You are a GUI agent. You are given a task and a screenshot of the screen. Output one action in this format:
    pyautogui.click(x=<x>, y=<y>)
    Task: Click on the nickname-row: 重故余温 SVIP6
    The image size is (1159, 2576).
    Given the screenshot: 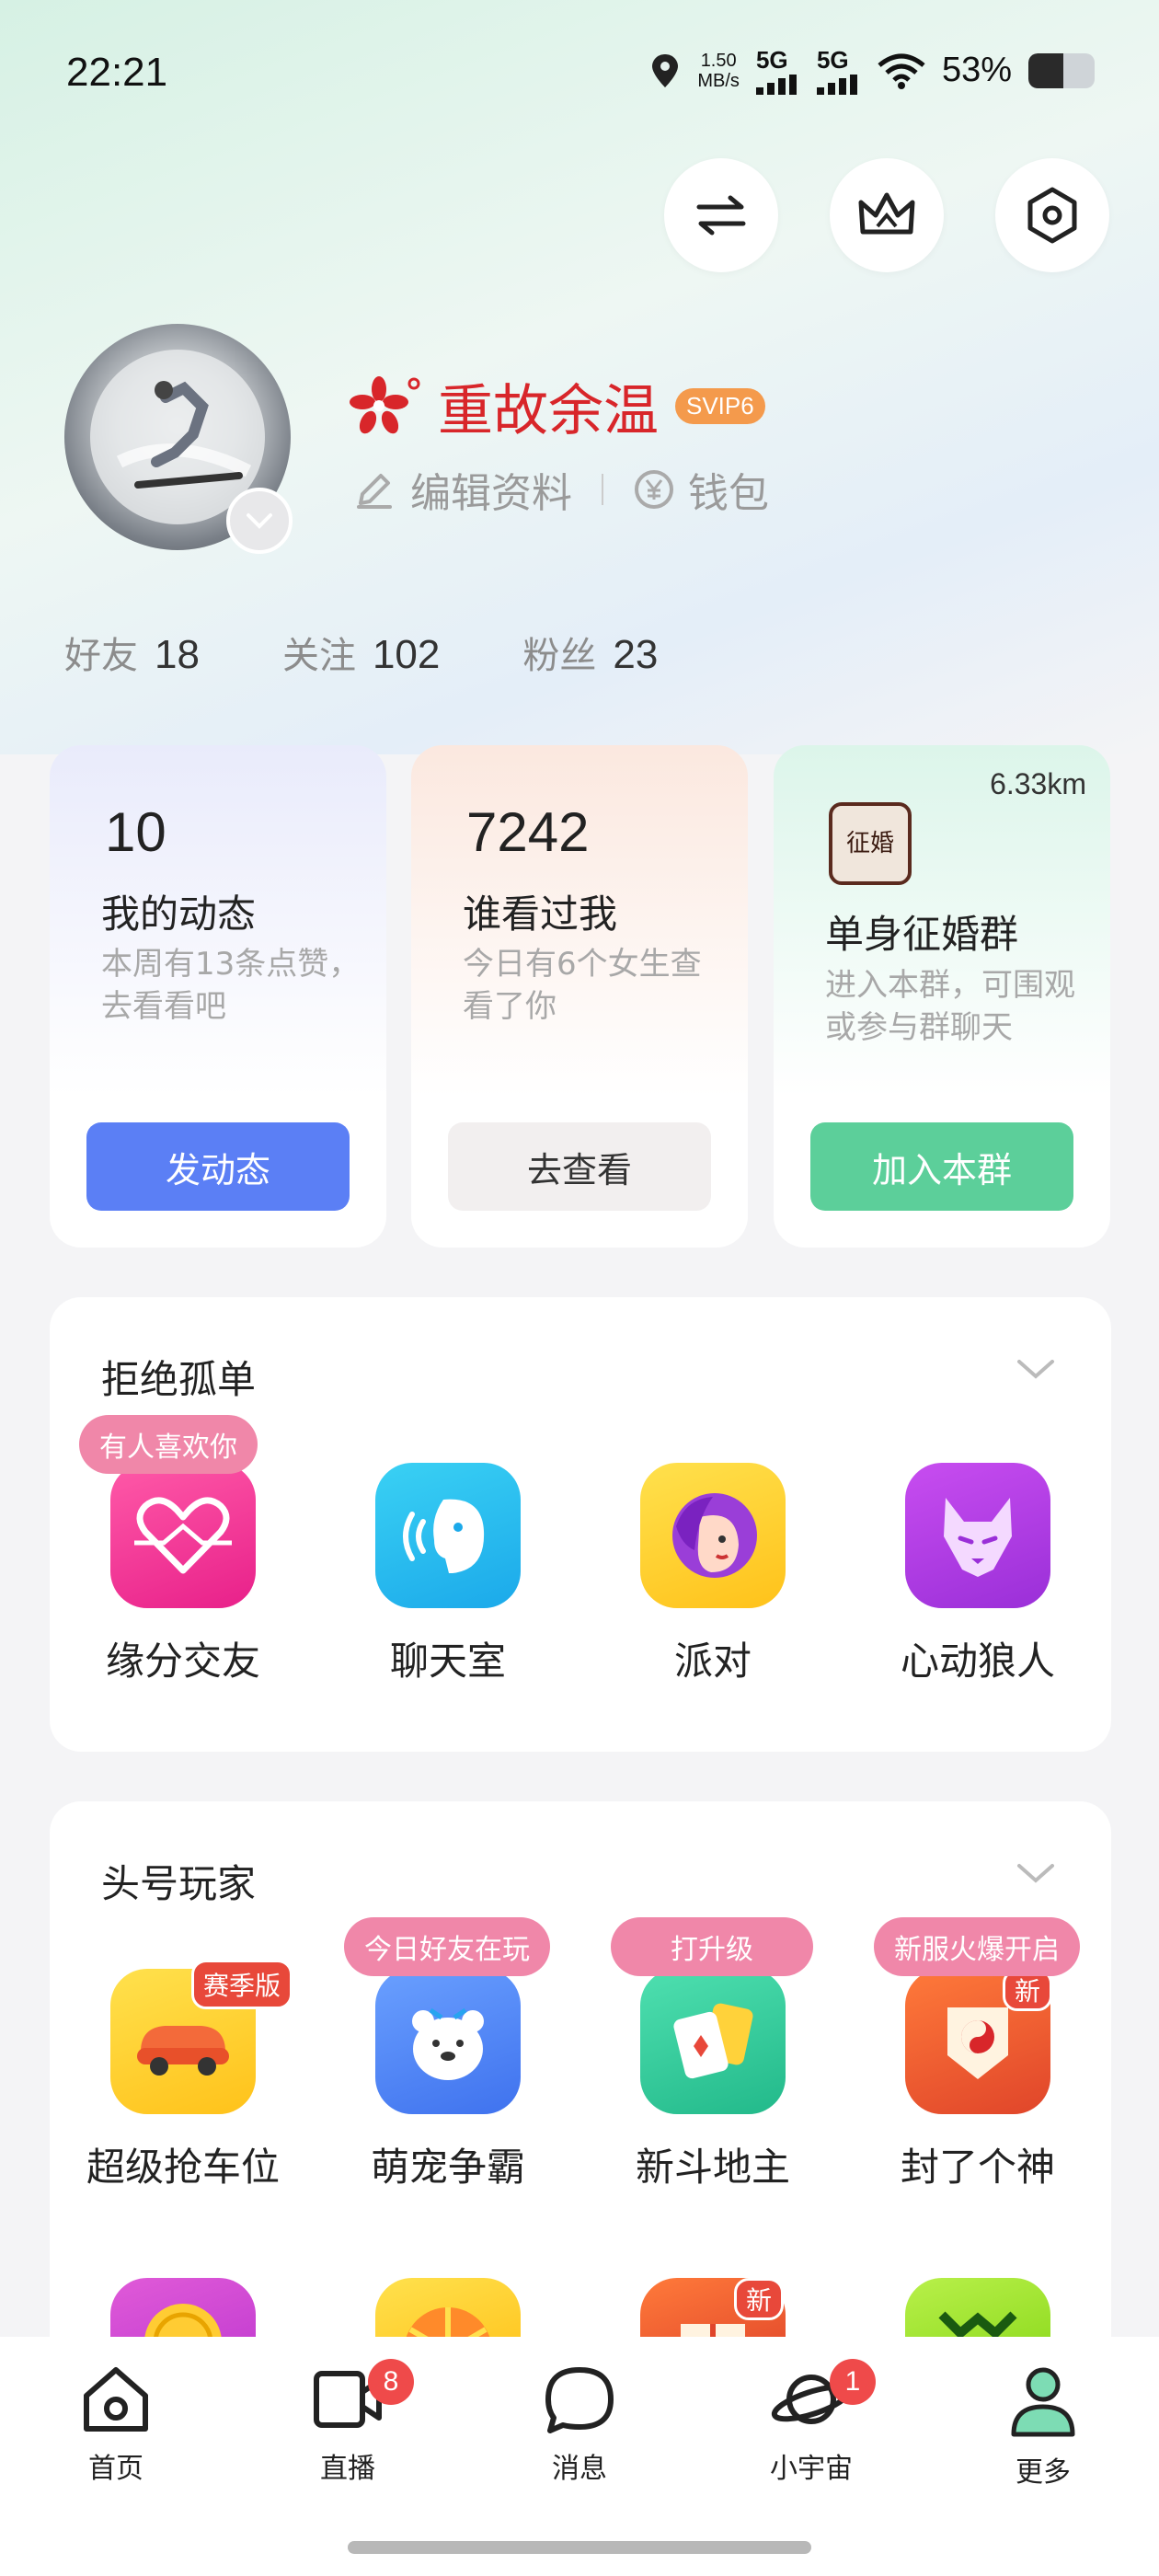 What is the action you would take?
    pyautogui.click(x=556, y=406)
    